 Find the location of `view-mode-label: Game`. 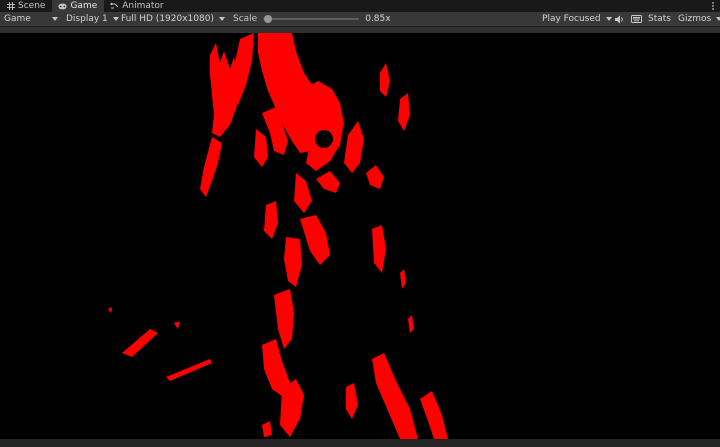

view-mode-label: Game is located at coordinates (17, 19).